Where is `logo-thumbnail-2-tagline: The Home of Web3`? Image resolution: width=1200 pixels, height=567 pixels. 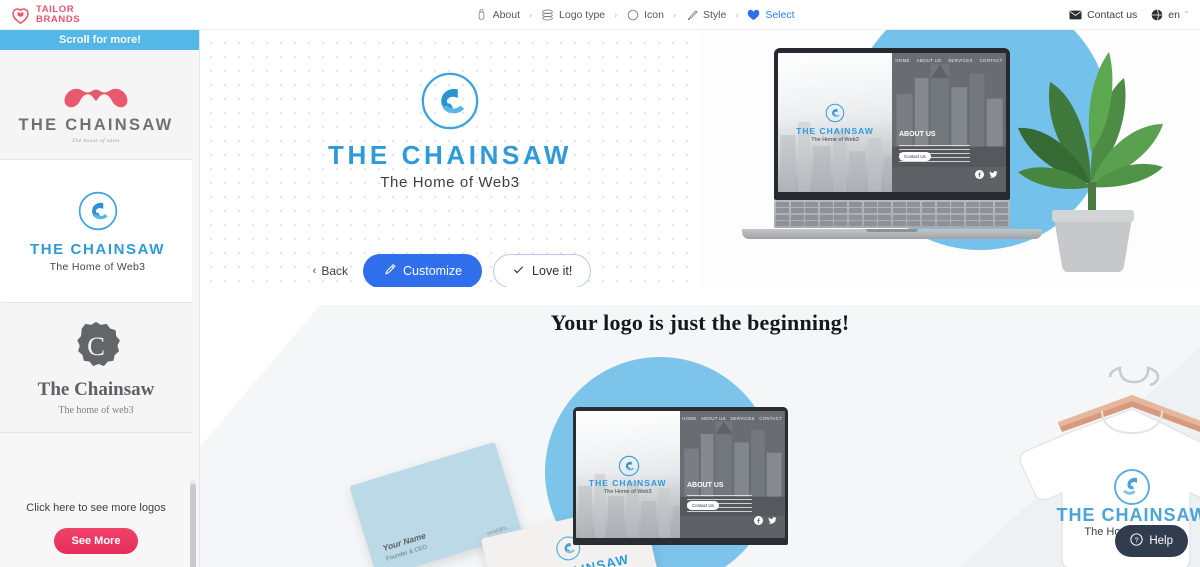 logo-thumbnail-2-tagline: The Home of Web3 is located at coordinates (97, 266).